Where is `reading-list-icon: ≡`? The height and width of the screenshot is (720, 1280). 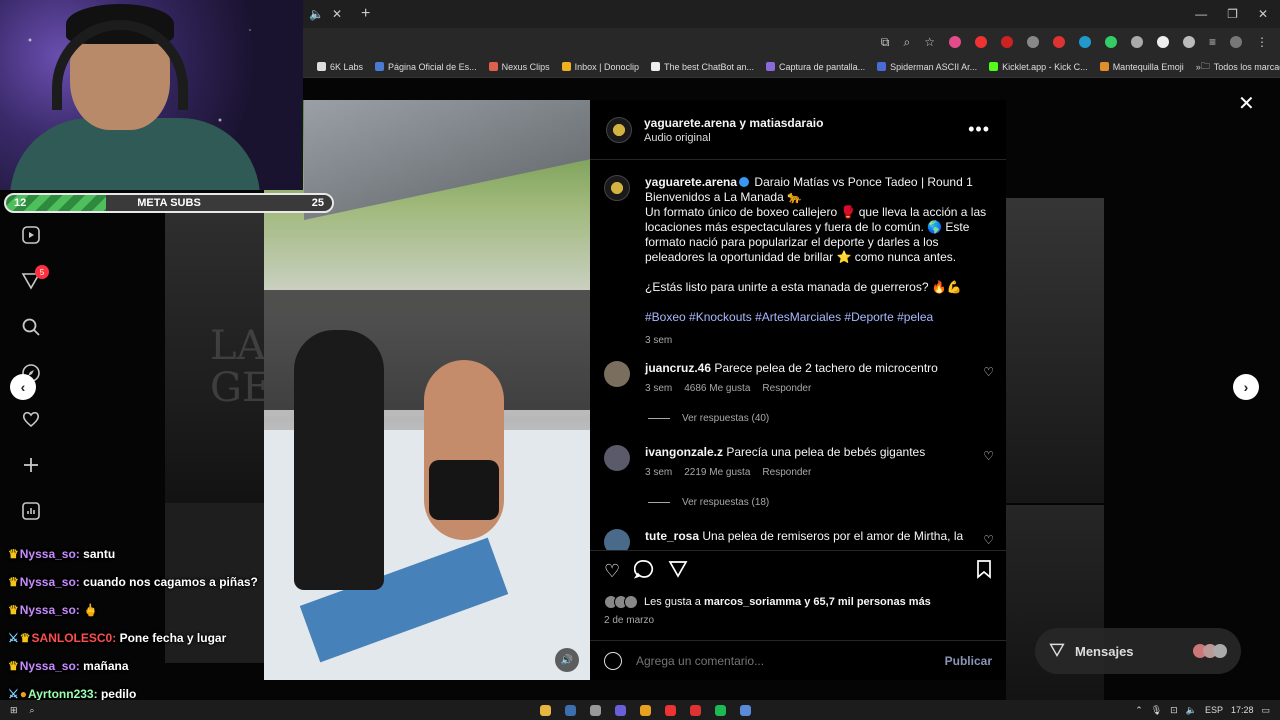
reading-list-icon: ≡ is located at coordinates (1212, 42).